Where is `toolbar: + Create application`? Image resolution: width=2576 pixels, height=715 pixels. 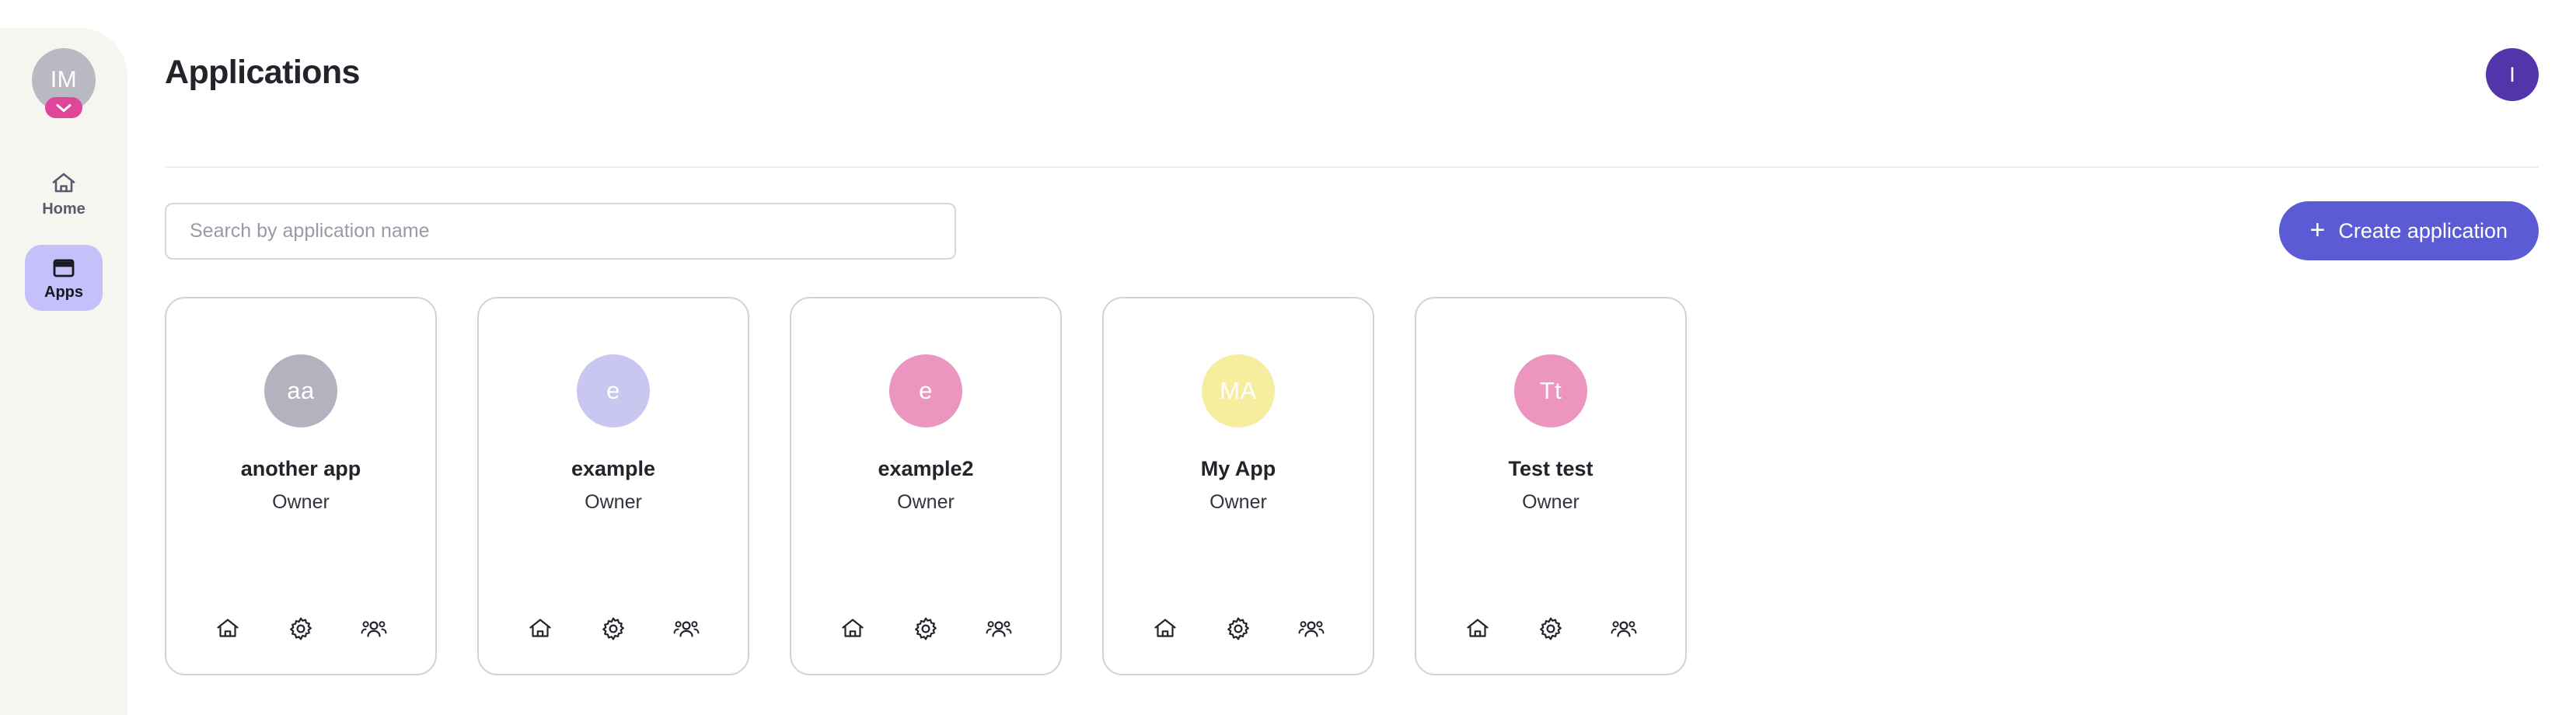 toolbar: + Create application is located at coordinates (1352, 230).